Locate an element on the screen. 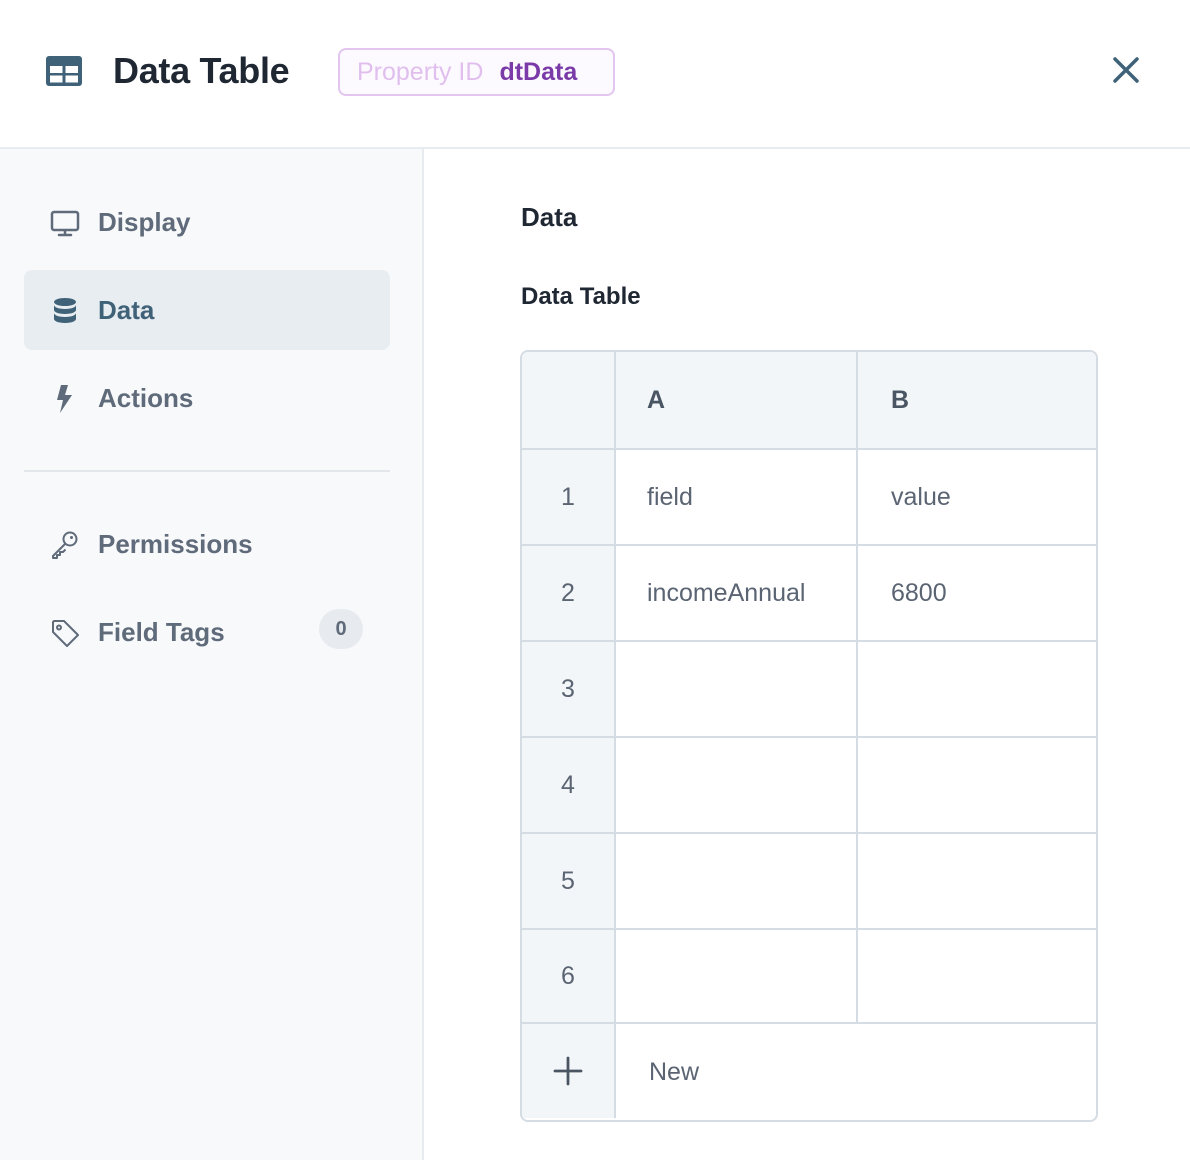  row-number: 6 is located at coordinates (569, 976).